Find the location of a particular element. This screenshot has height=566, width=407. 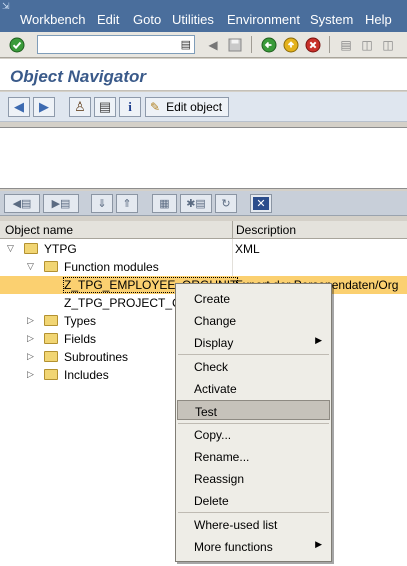

info-button: i is located at coordinates (130, 107).